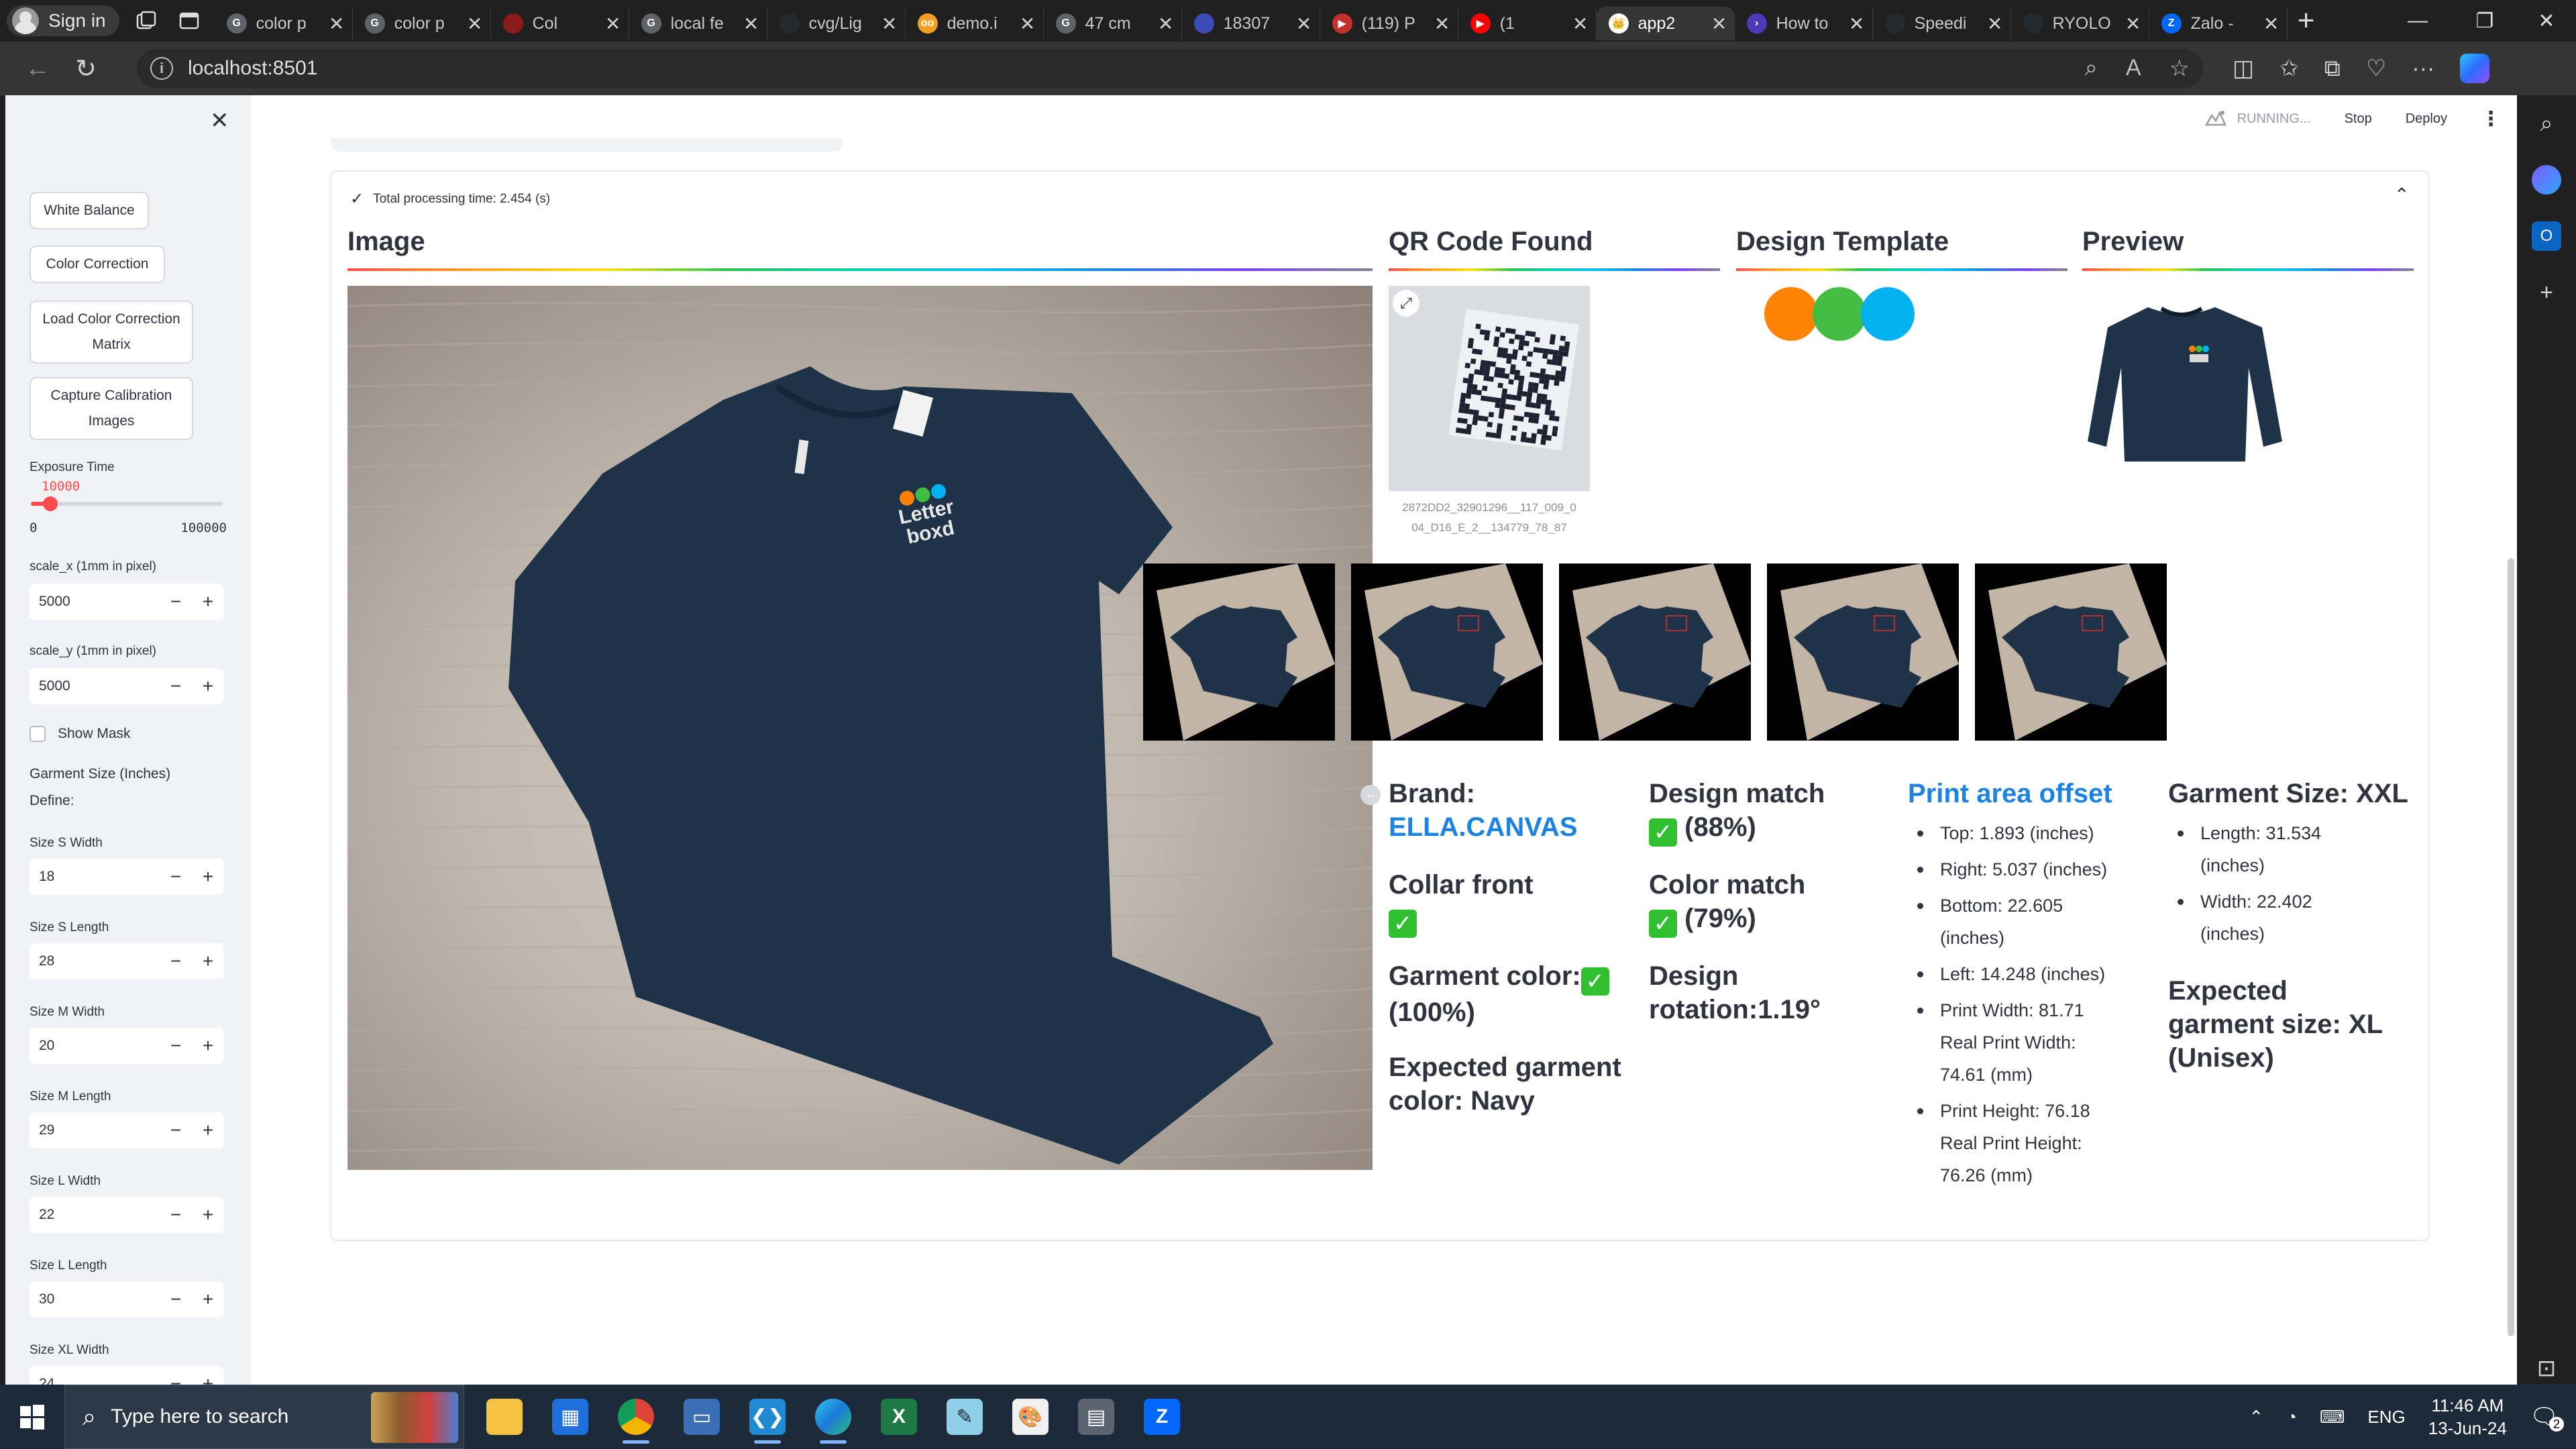 The width and height of the screenshot is (2576, 1449). What do you see at coordinates (833, 1417) in the screenshot?
I see `edge-icon` at bounding box center [833, 1417].